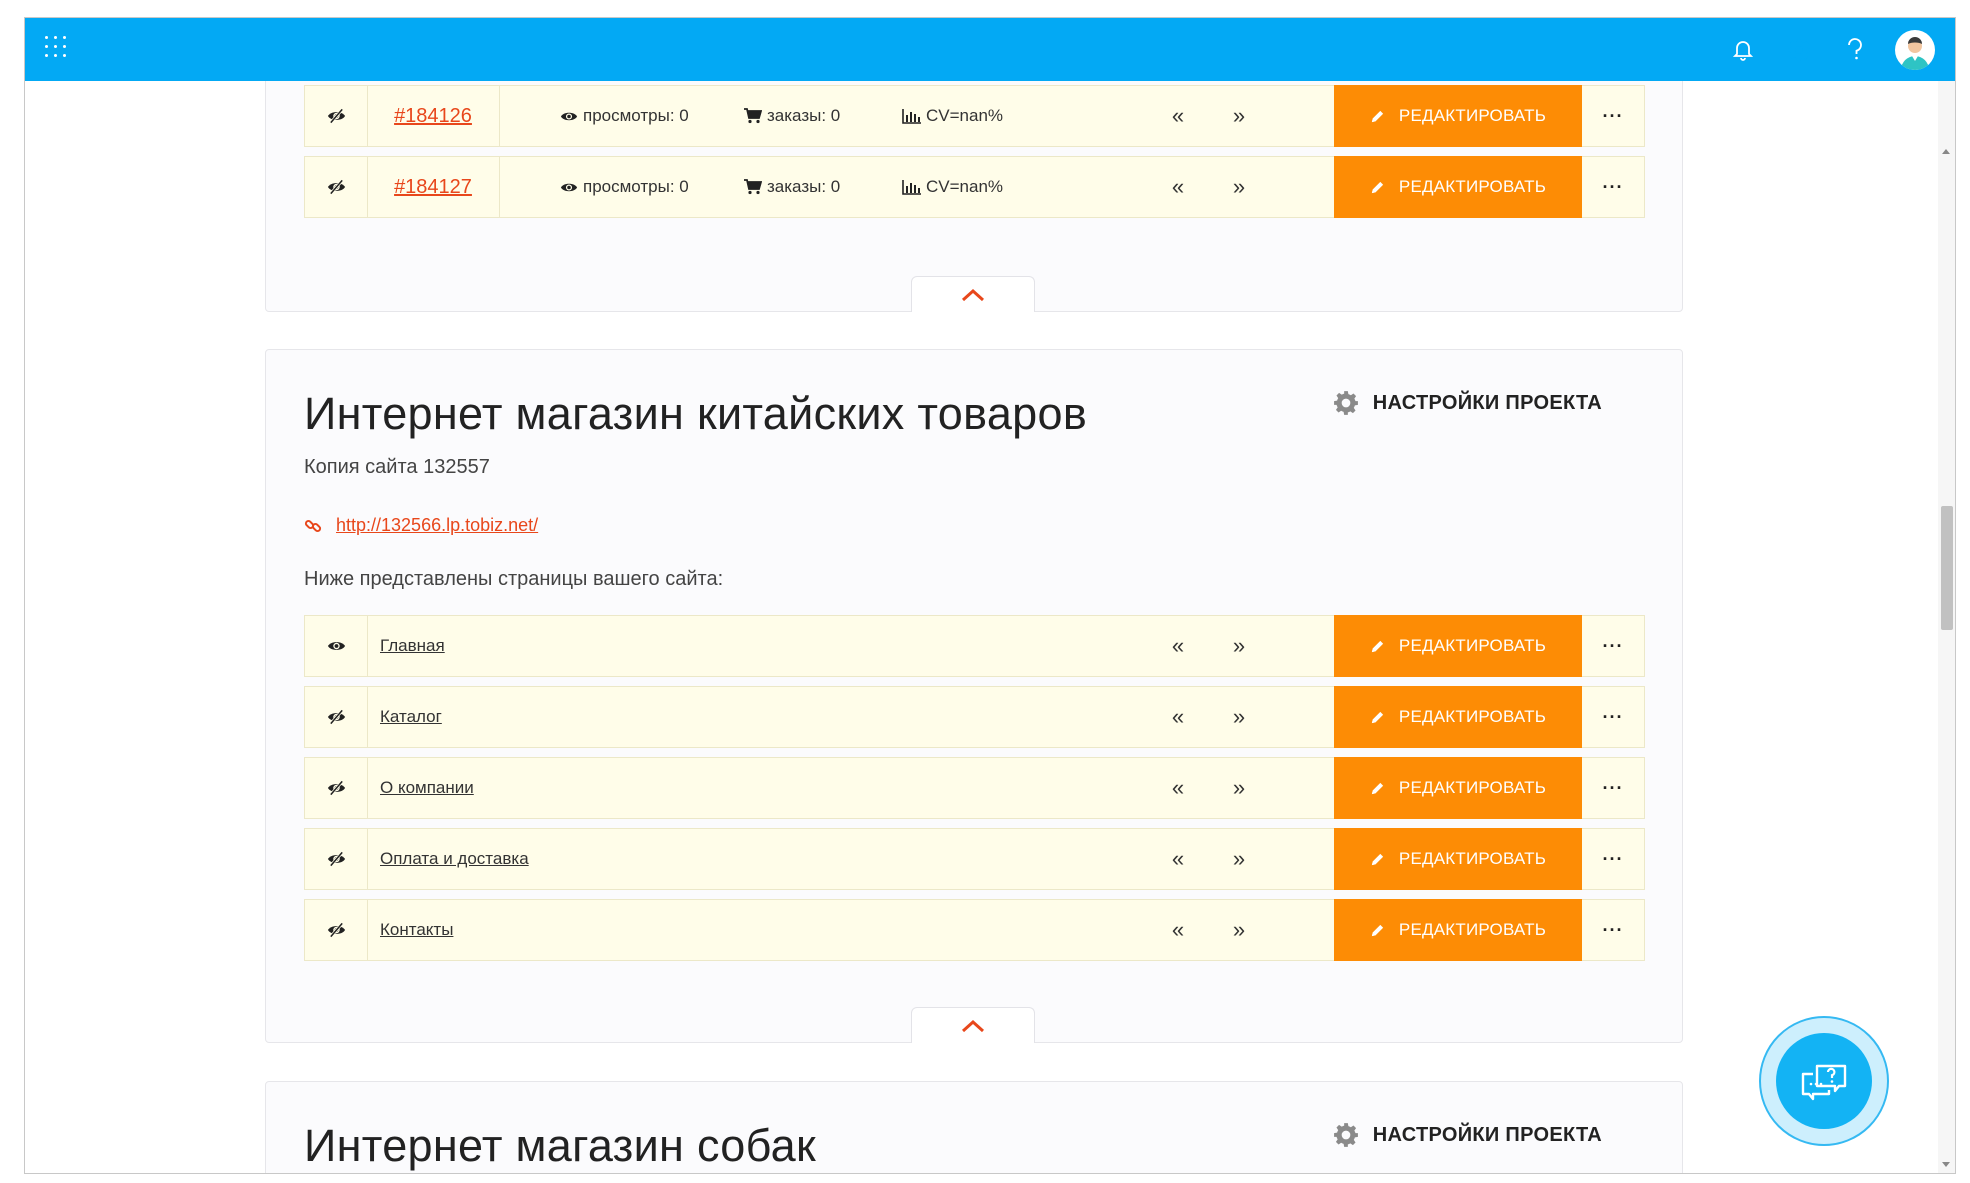 The image size is (1970, 1183). I want to click on project-subtitle: Копия сайта 132557, so click(397, 467).